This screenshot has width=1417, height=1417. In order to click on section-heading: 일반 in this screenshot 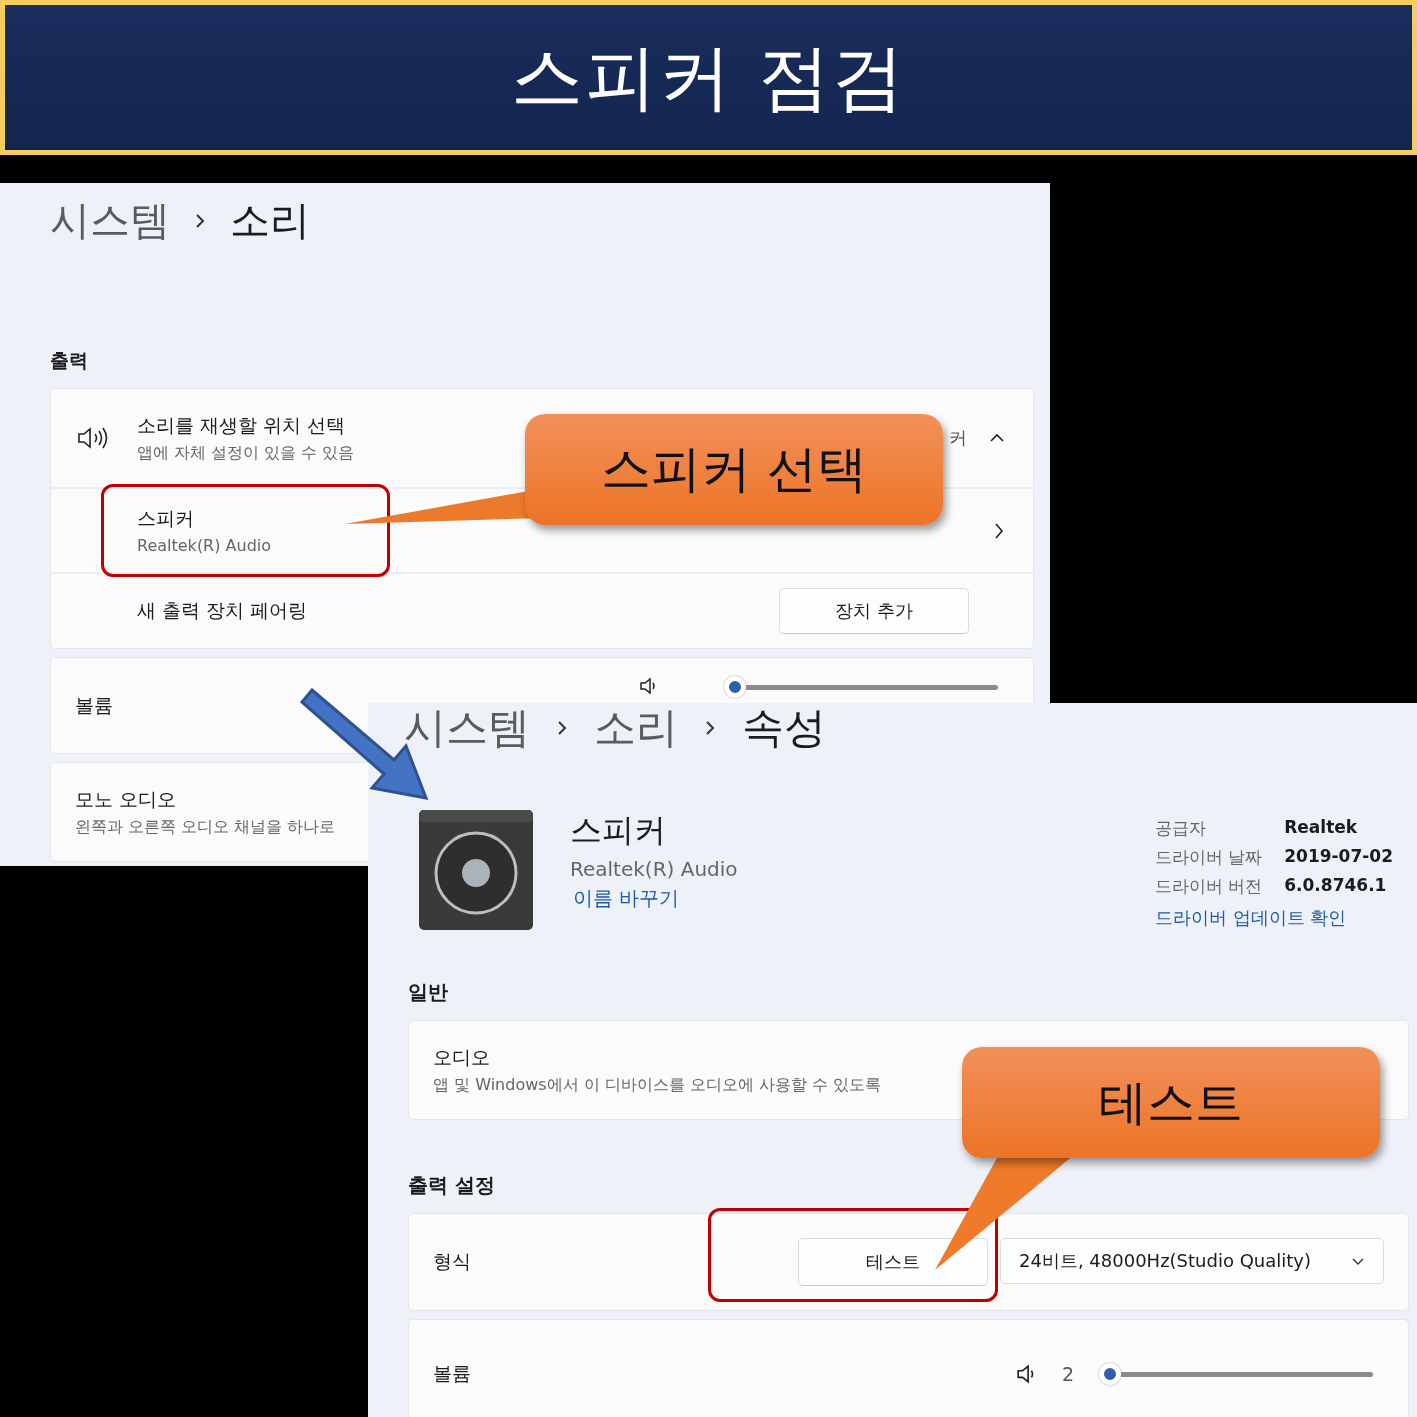, I will do `click(428, 992)`.